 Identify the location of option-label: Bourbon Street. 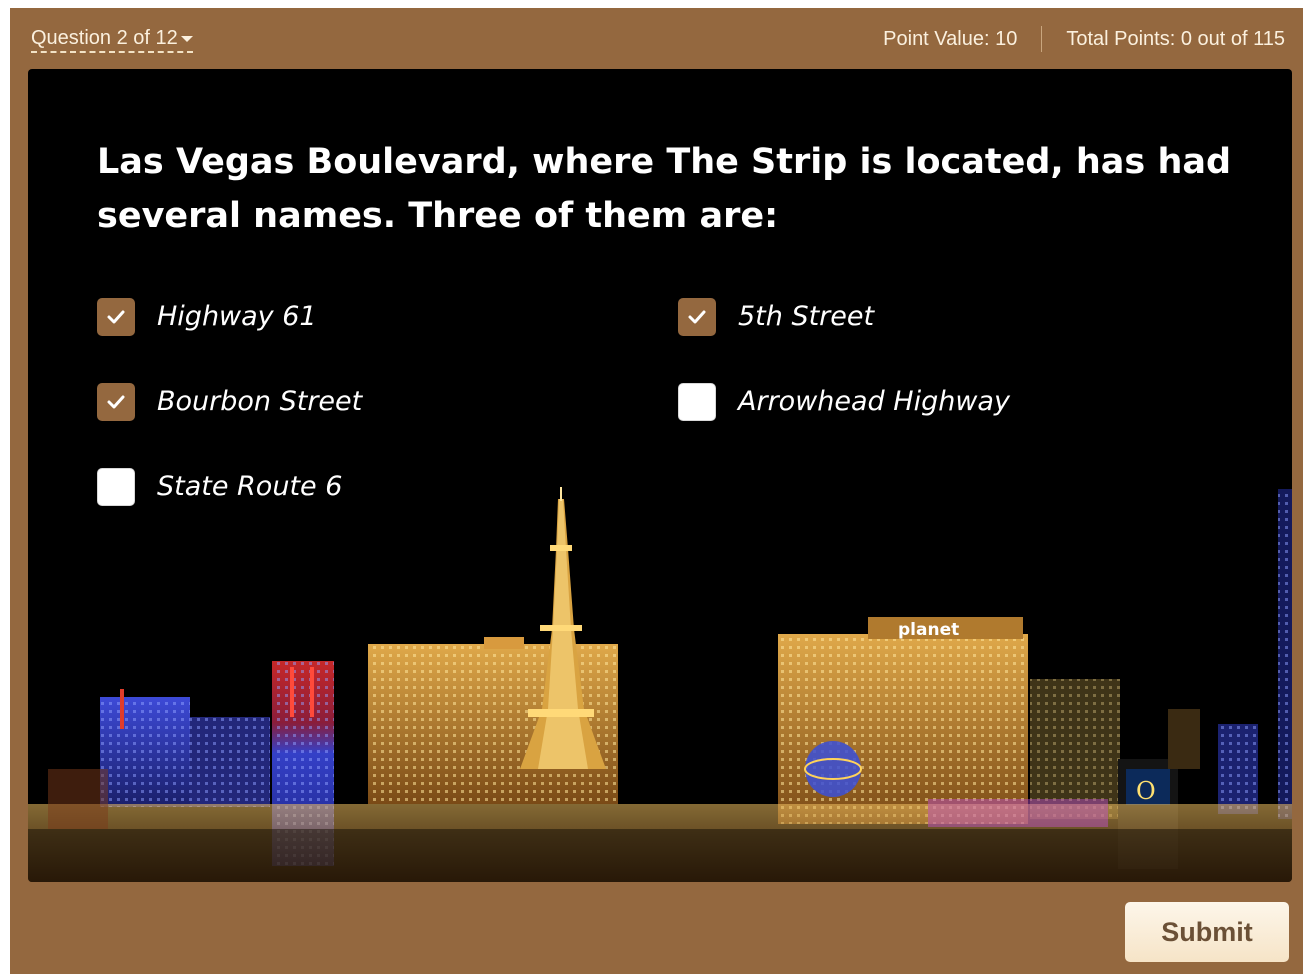
(260, 401).